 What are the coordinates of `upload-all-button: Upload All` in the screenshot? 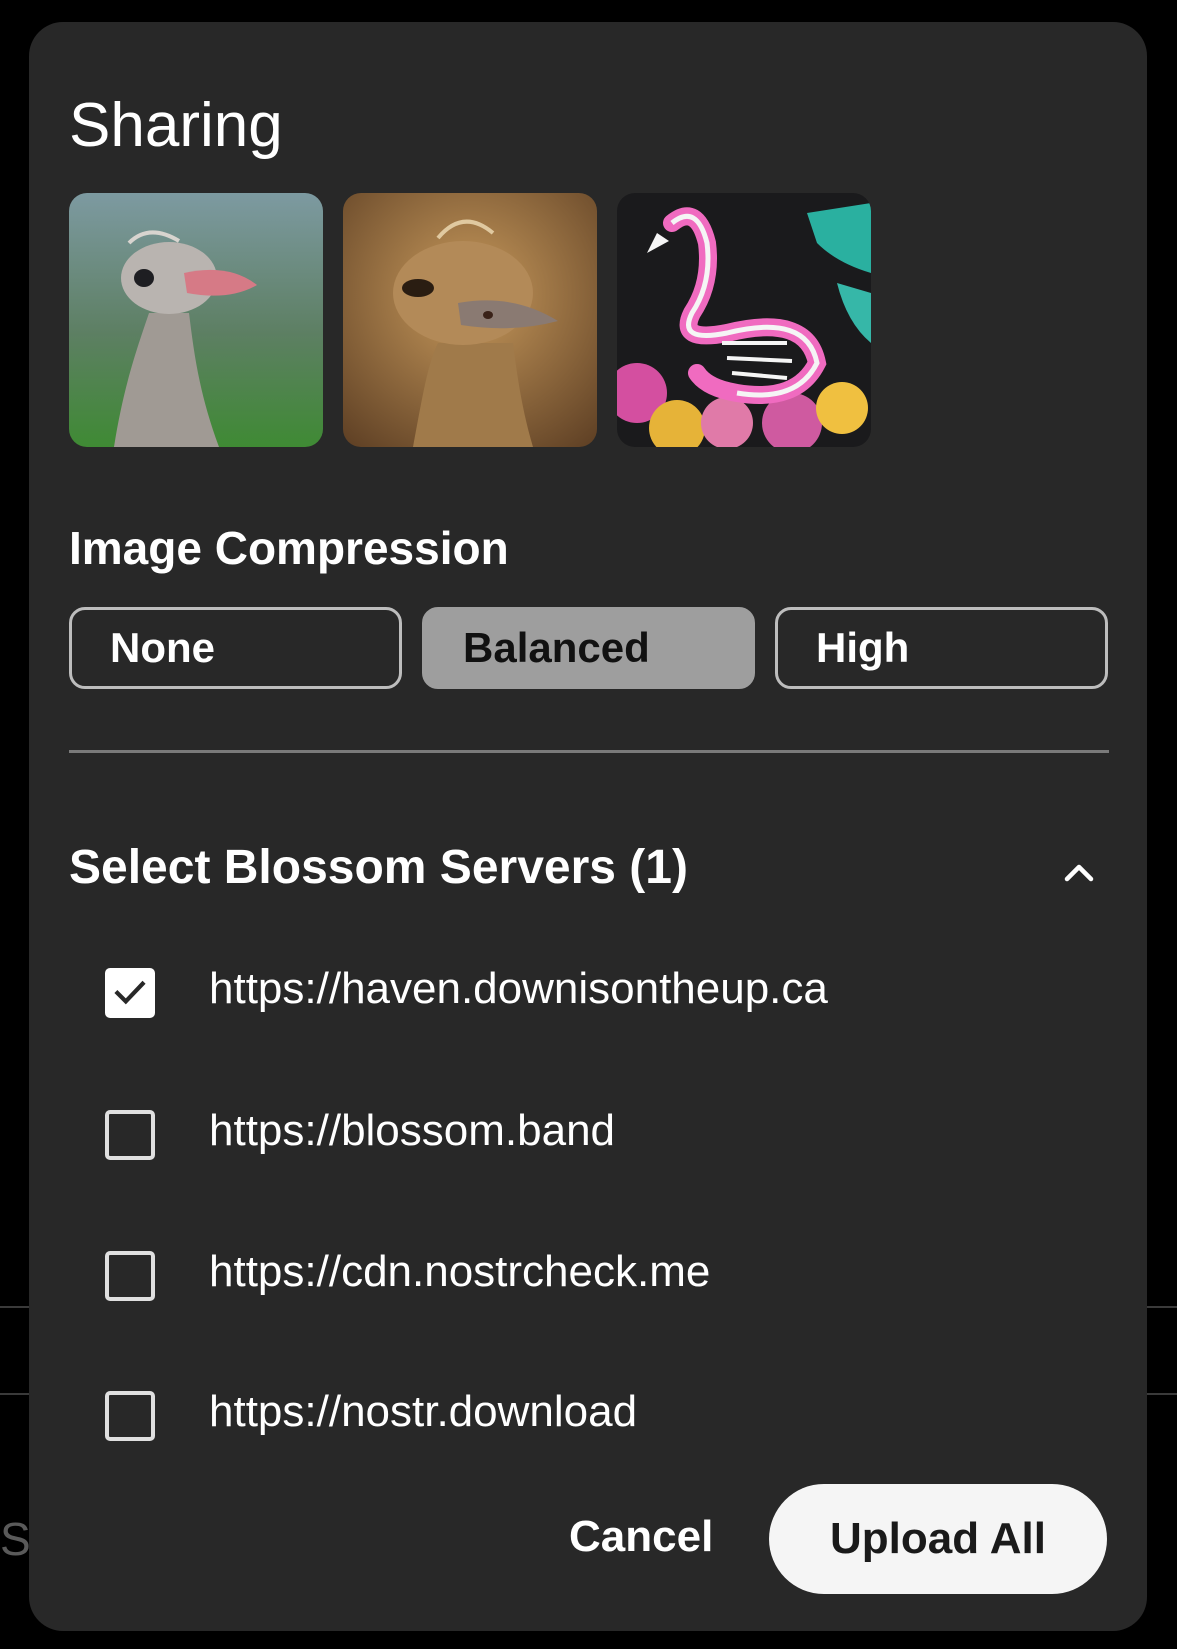 It's located at (938, 1539).